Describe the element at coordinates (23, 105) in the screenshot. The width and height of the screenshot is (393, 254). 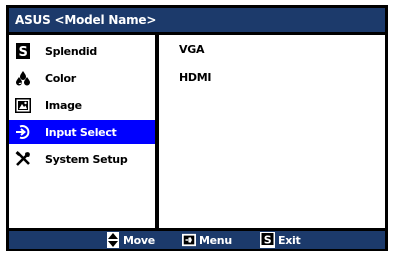
I see `image-icon` at that location.